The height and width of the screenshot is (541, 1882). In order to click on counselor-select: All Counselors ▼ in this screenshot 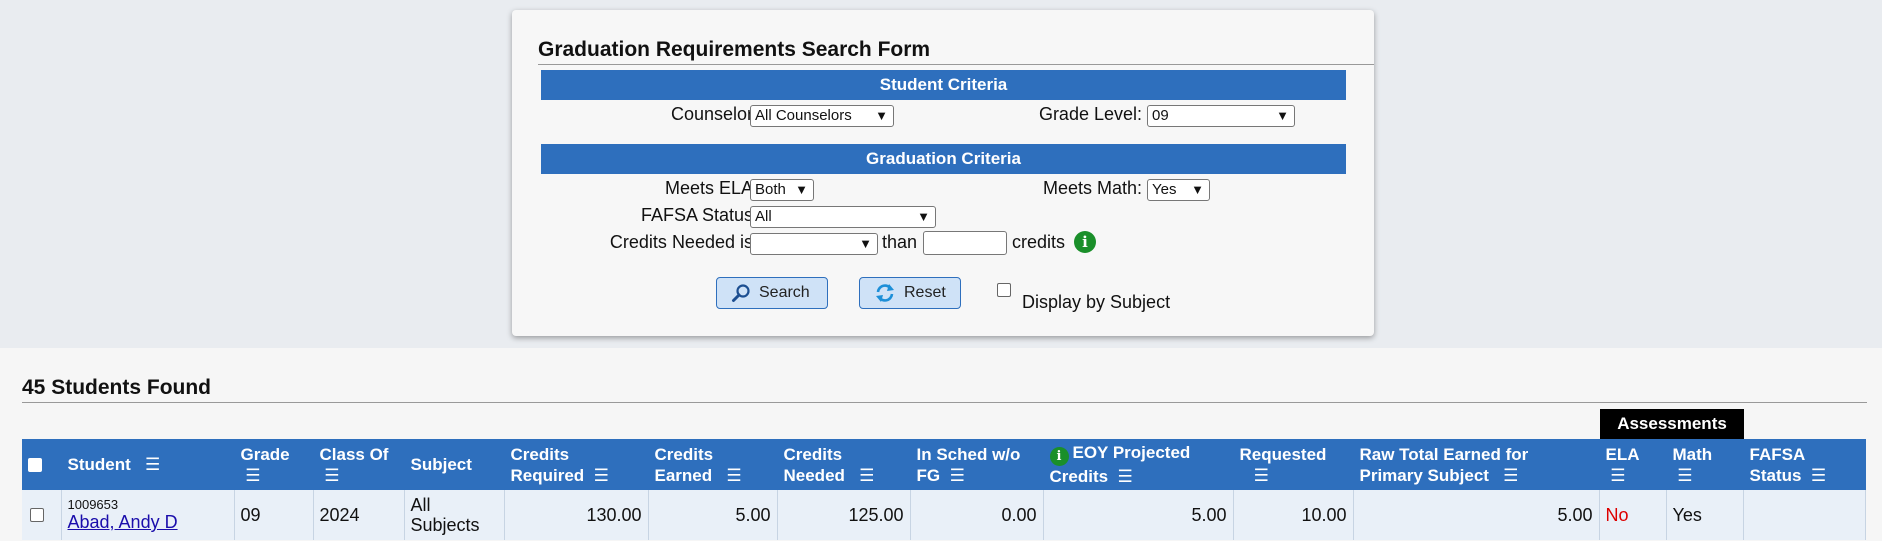, I will do `click(822, 116)`.